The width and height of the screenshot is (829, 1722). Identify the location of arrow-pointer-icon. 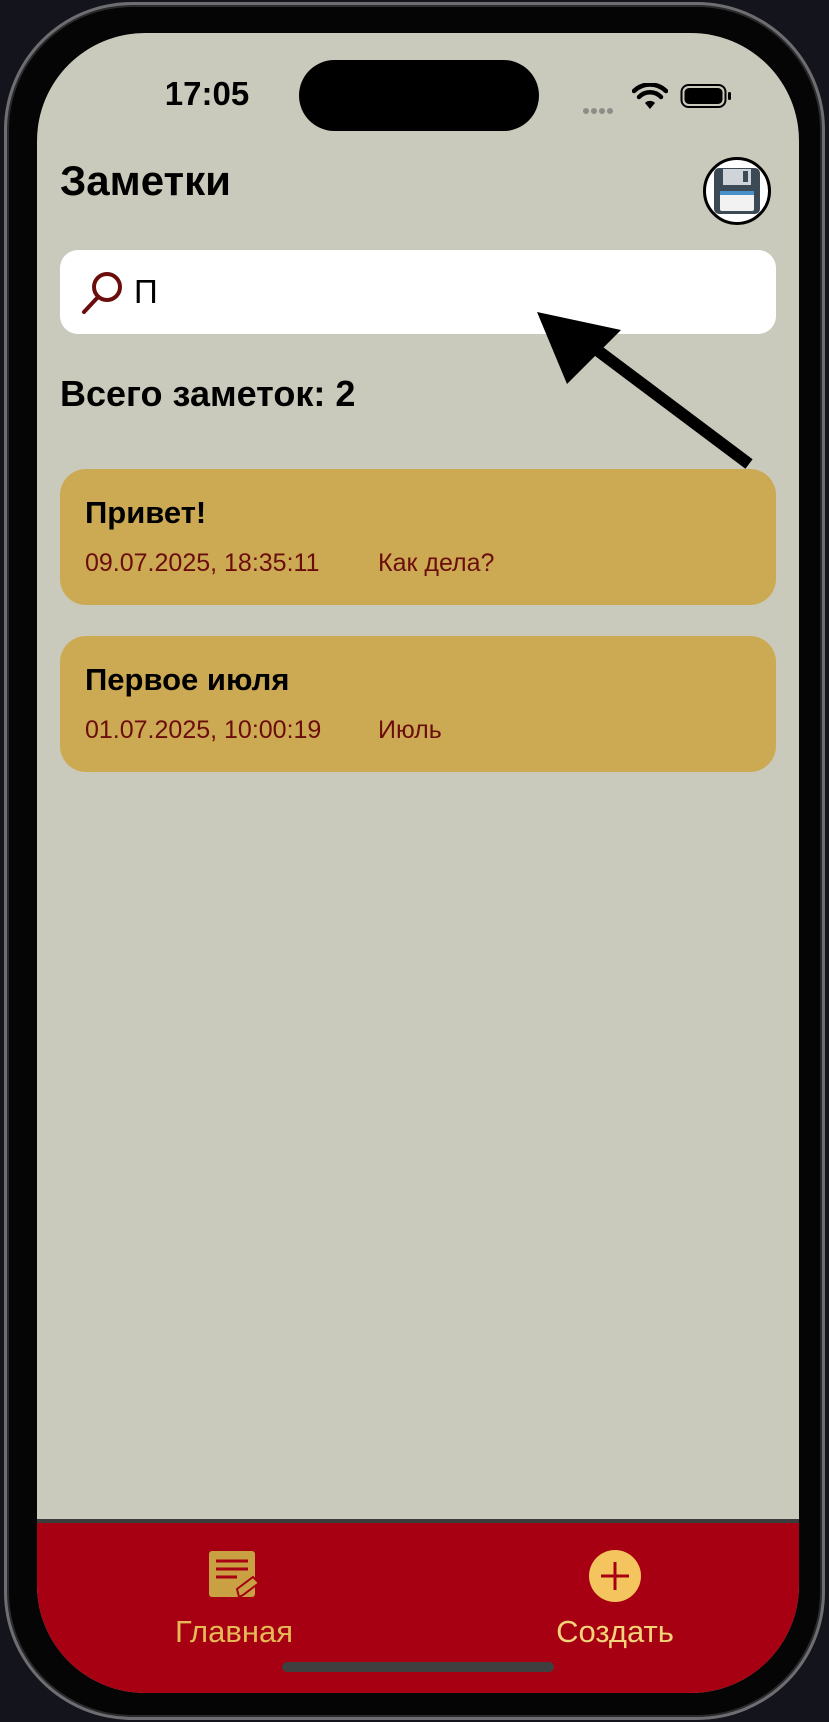
(645, 390).